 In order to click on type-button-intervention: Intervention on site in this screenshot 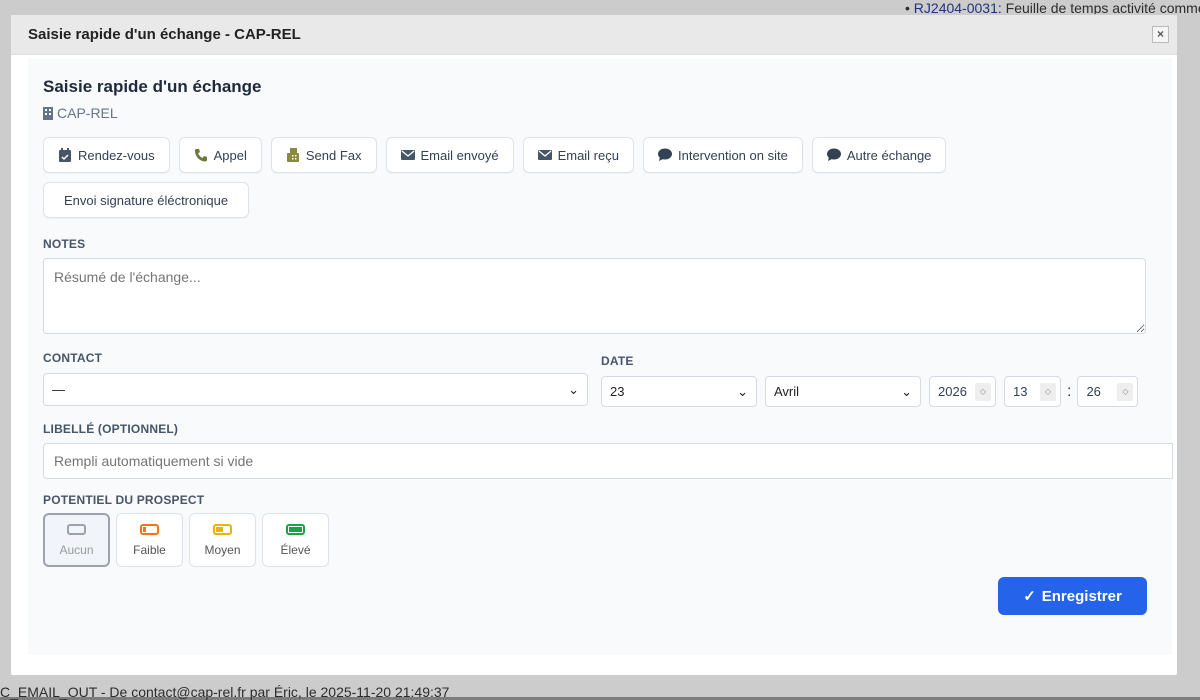, I will do `click(722, 155)`.